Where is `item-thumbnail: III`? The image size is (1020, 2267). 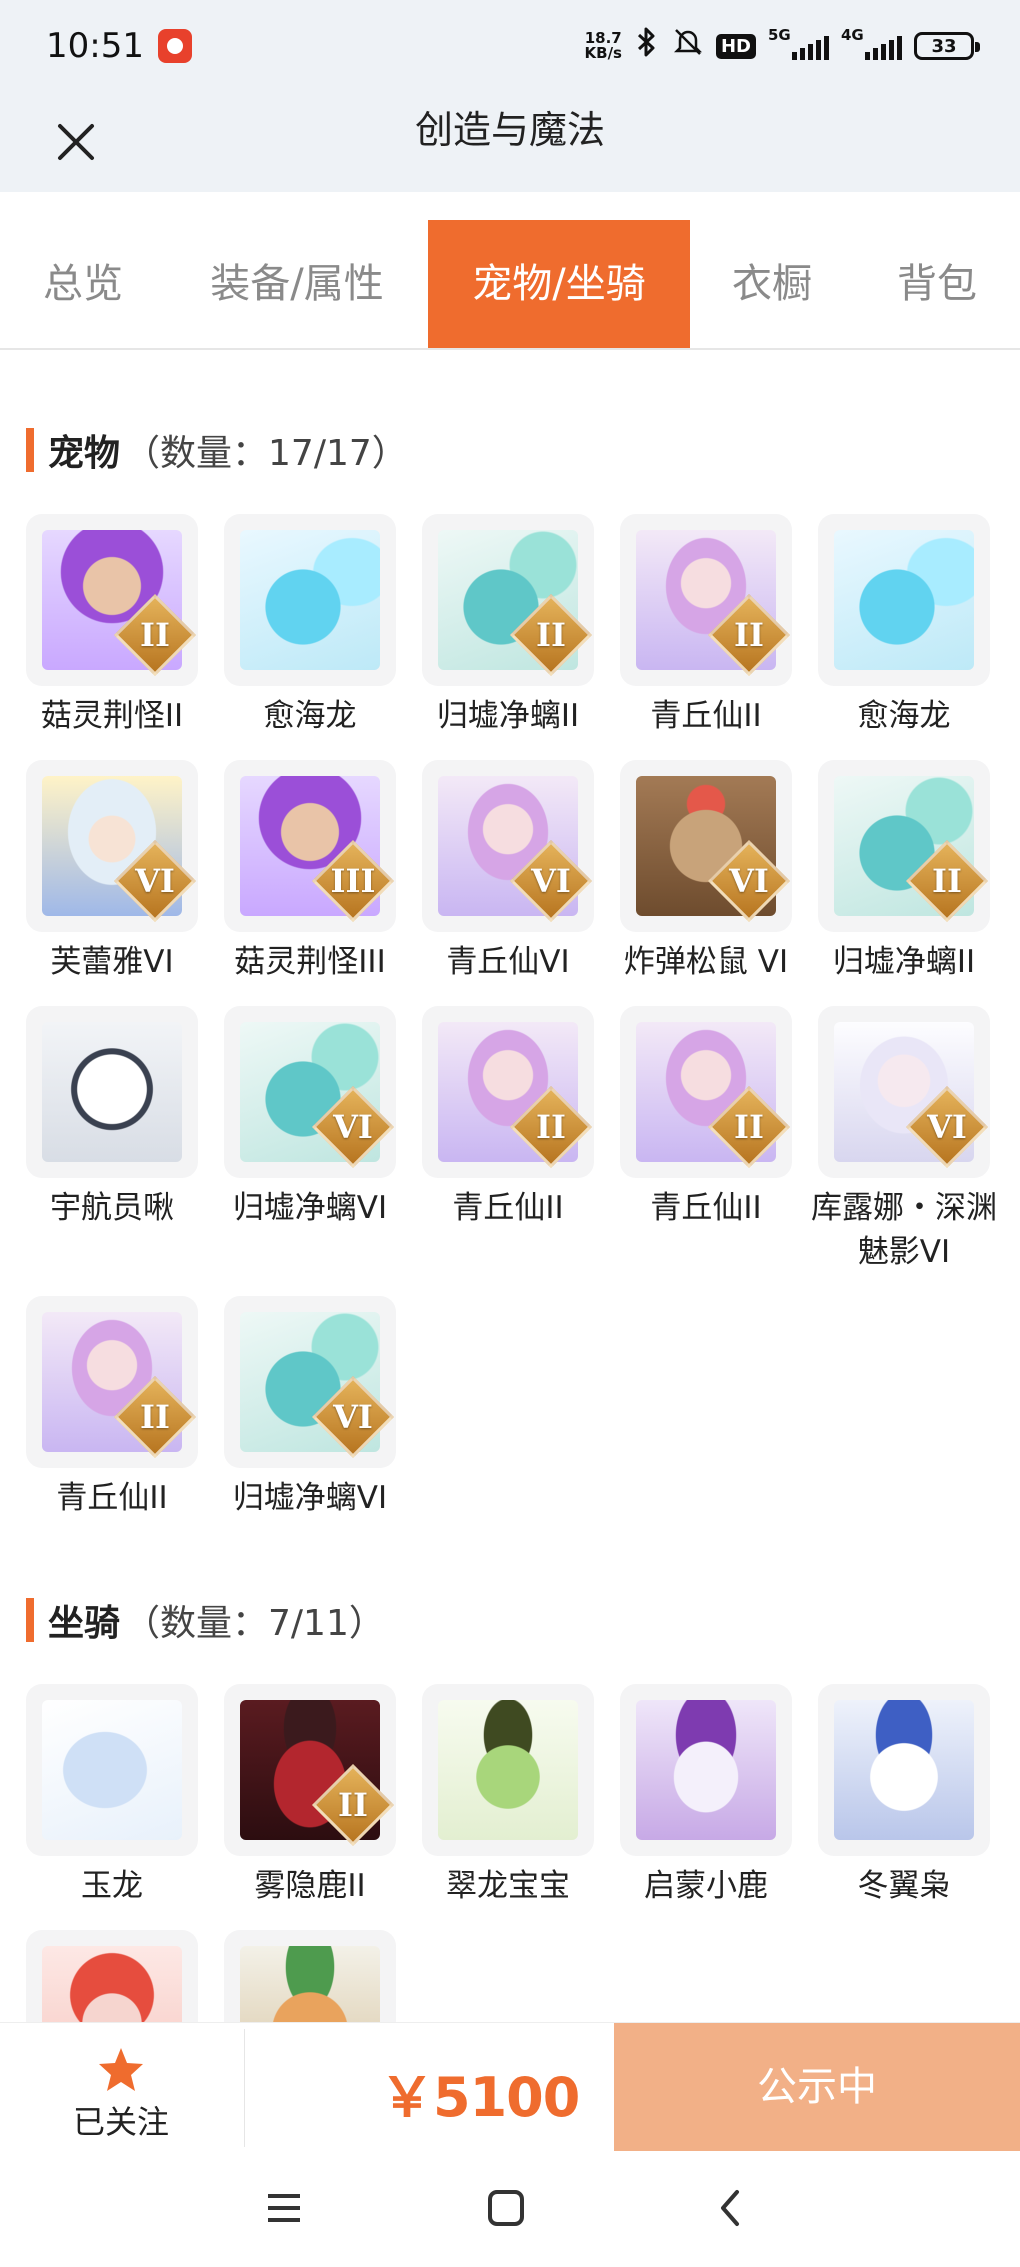
item-thumbnail: III is located at coordinates (310, 846).